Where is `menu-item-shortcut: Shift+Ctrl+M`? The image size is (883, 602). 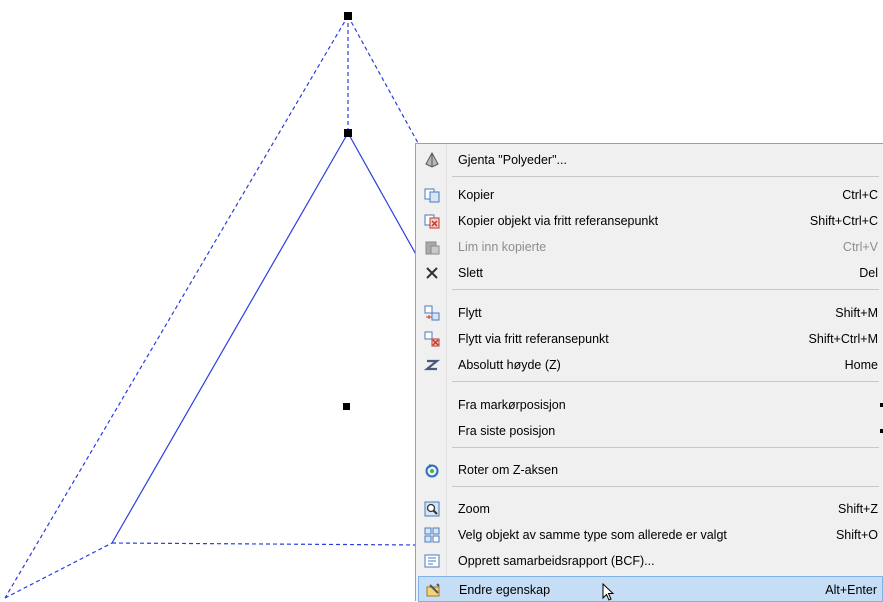
menu-item-shortcut: Shift+Ctrl+M is located at coordinates (843, 339).